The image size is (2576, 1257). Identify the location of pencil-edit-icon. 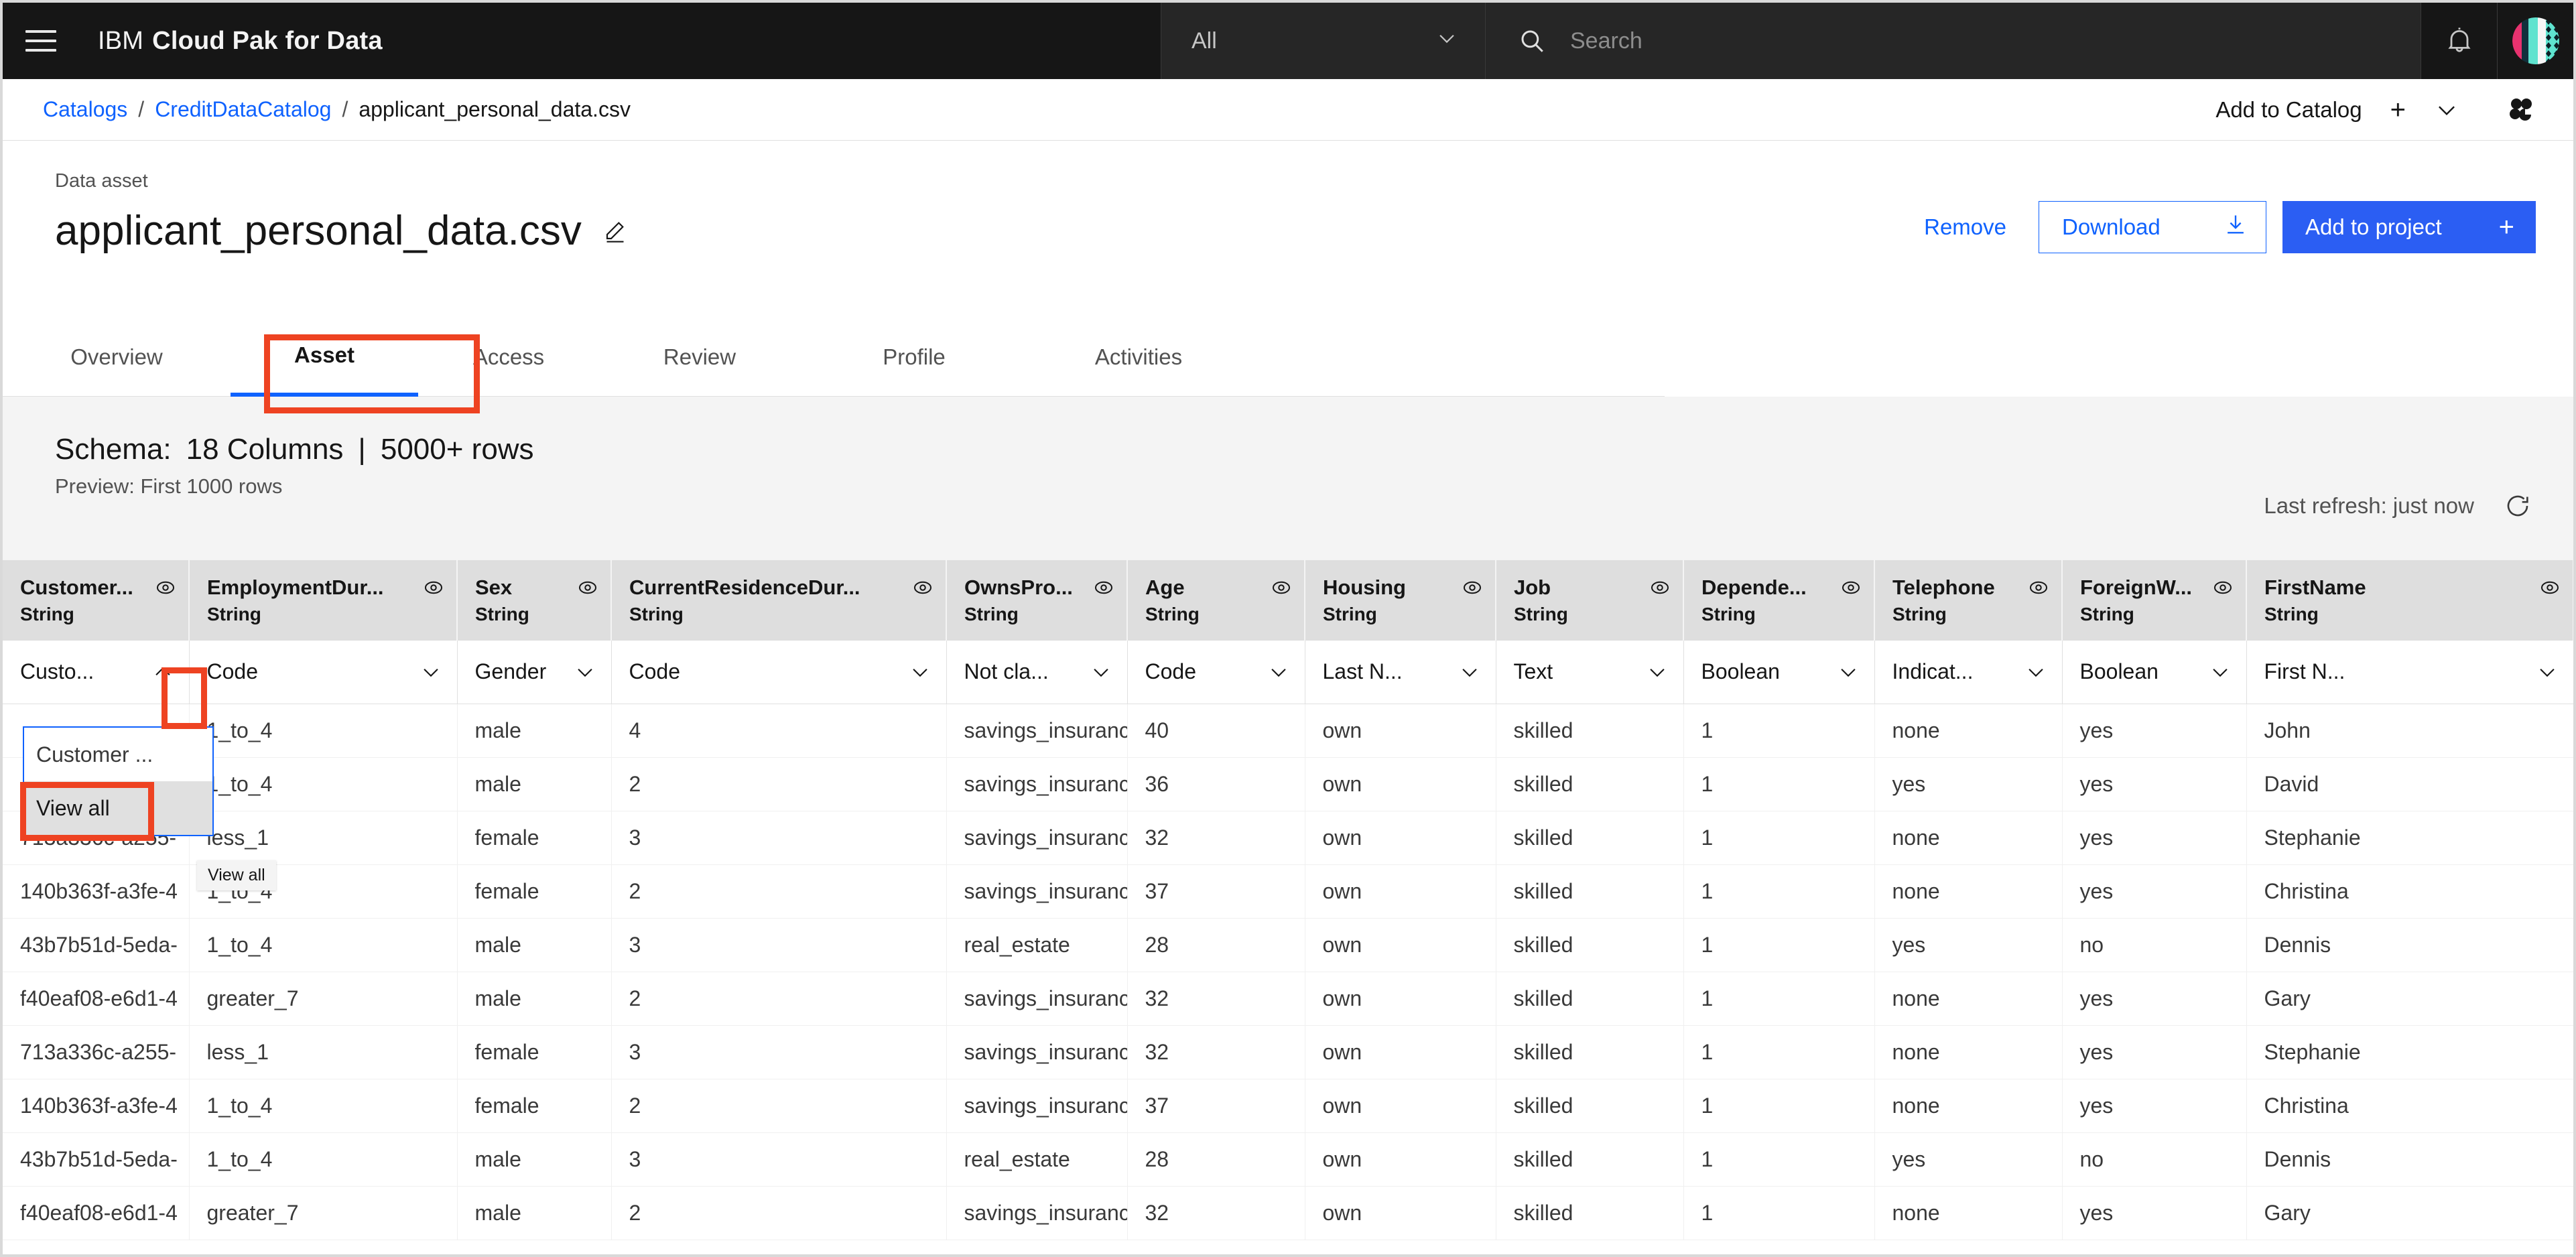
(615, 231).